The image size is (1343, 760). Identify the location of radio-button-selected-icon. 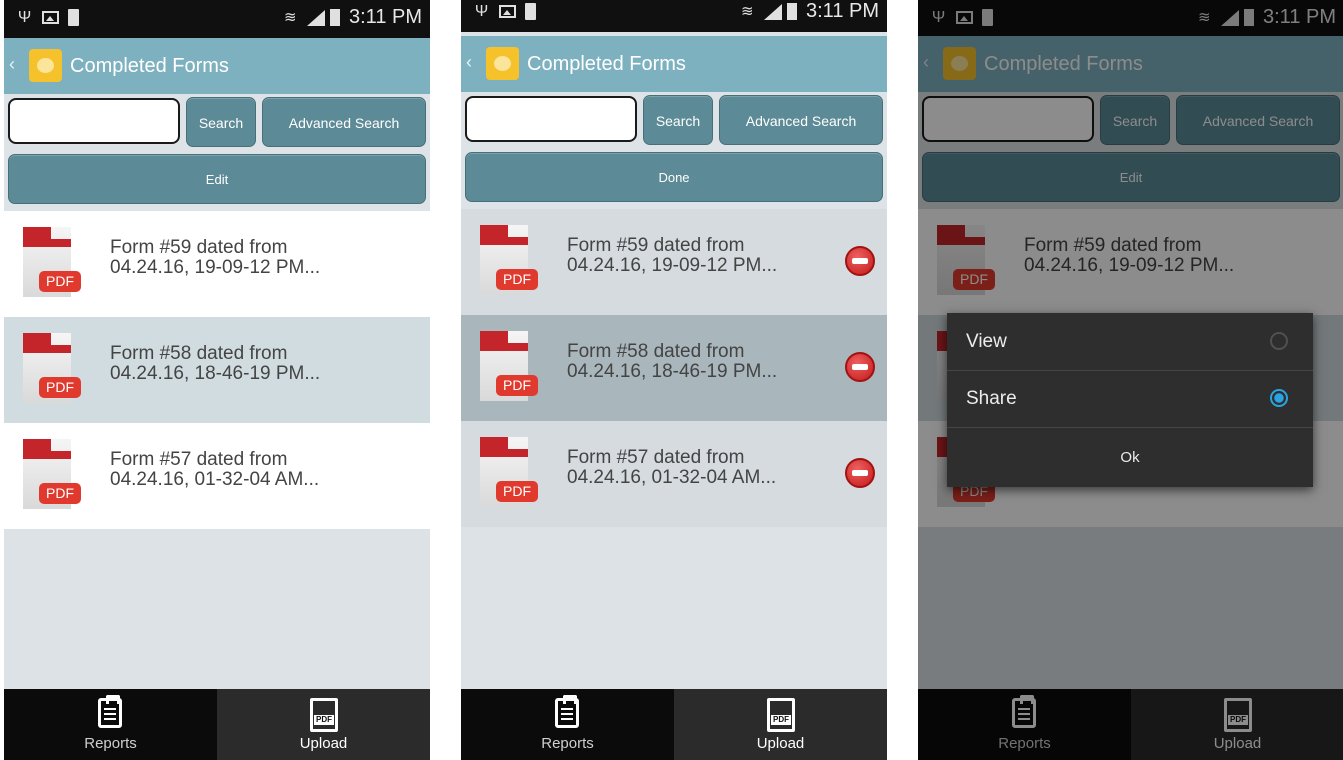
(1279, 398).